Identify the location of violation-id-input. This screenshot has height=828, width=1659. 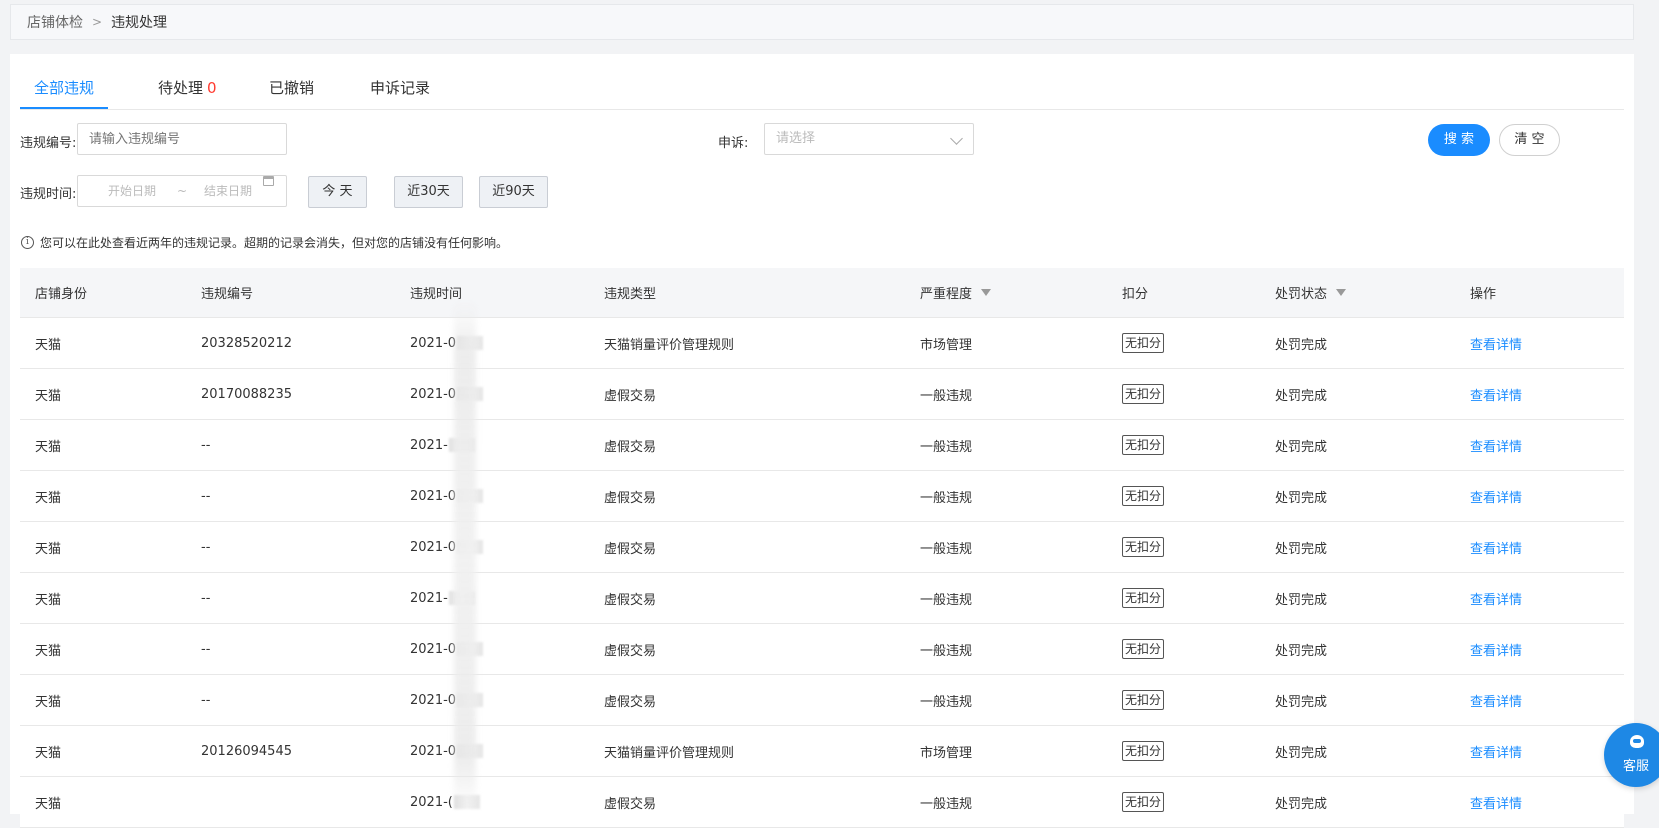
(182, 139).